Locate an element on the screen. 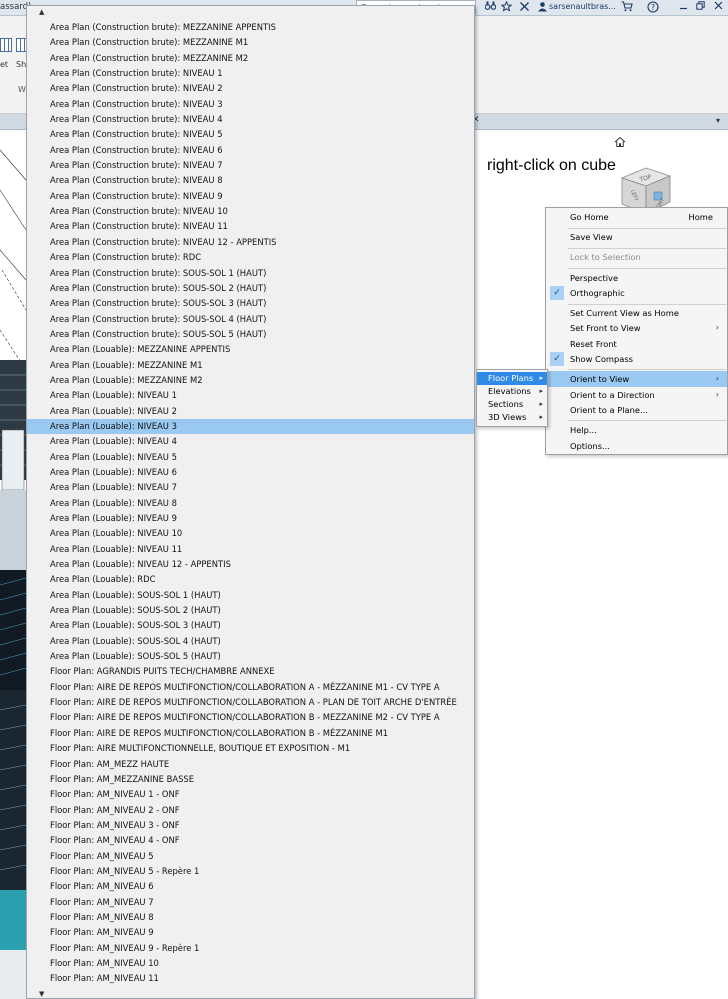 The height and width of the screenshot is (999, 728). submenu-sections: Sections ▸ is located at coordinates (512, 404).